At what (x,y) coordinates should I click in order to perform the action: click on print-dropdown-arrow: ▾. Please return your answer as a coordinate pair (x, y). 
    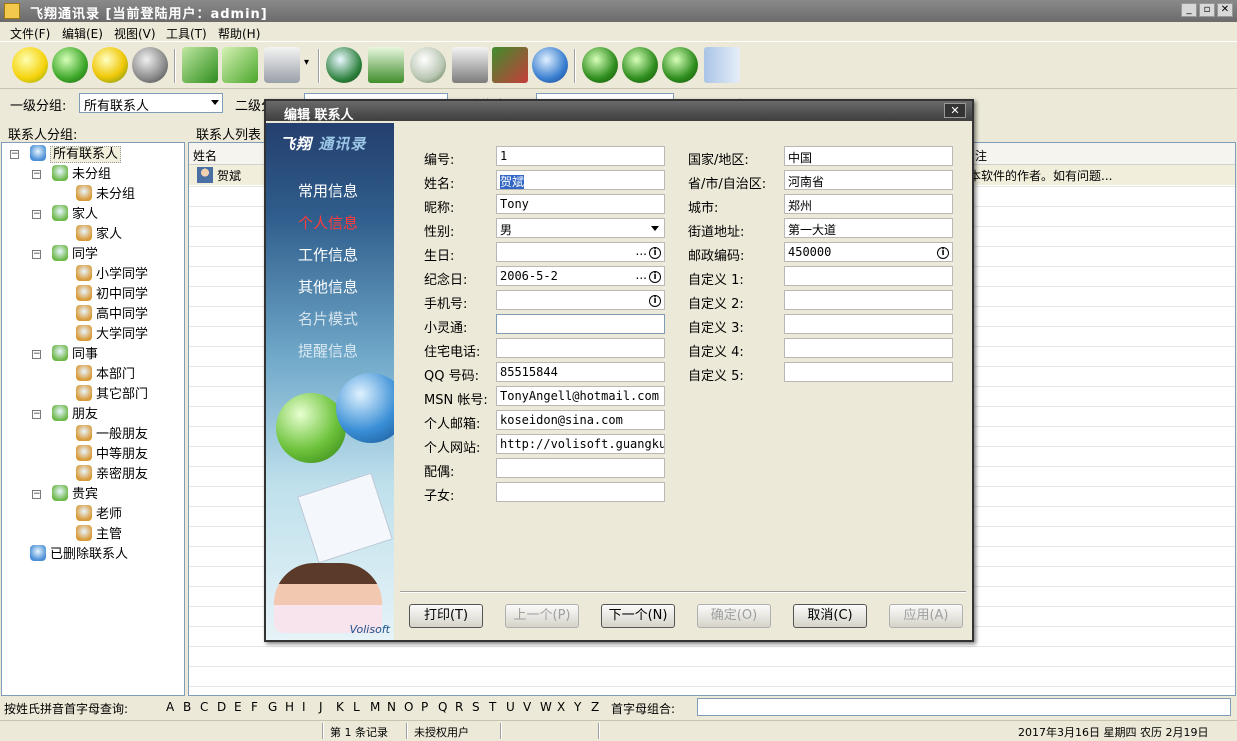
    Looking at the image, I should click on (306, 62).